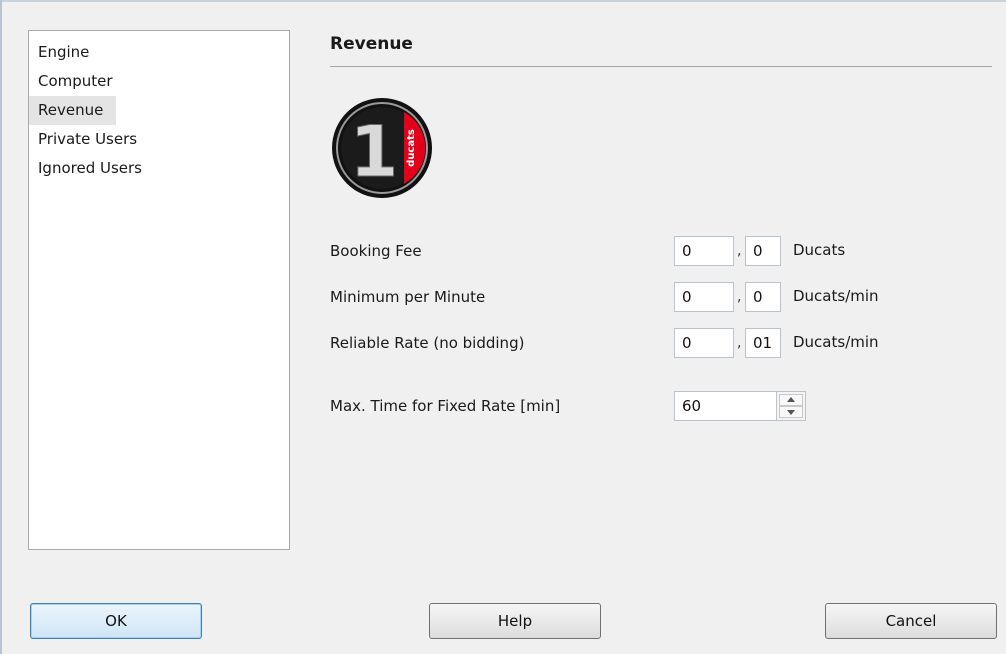 This screenshot has width=1006, height=654. What do you see at coordinates (371, 44) in the screenshot?
I see `page-title: Revenue` at bounding box center [371, 44].